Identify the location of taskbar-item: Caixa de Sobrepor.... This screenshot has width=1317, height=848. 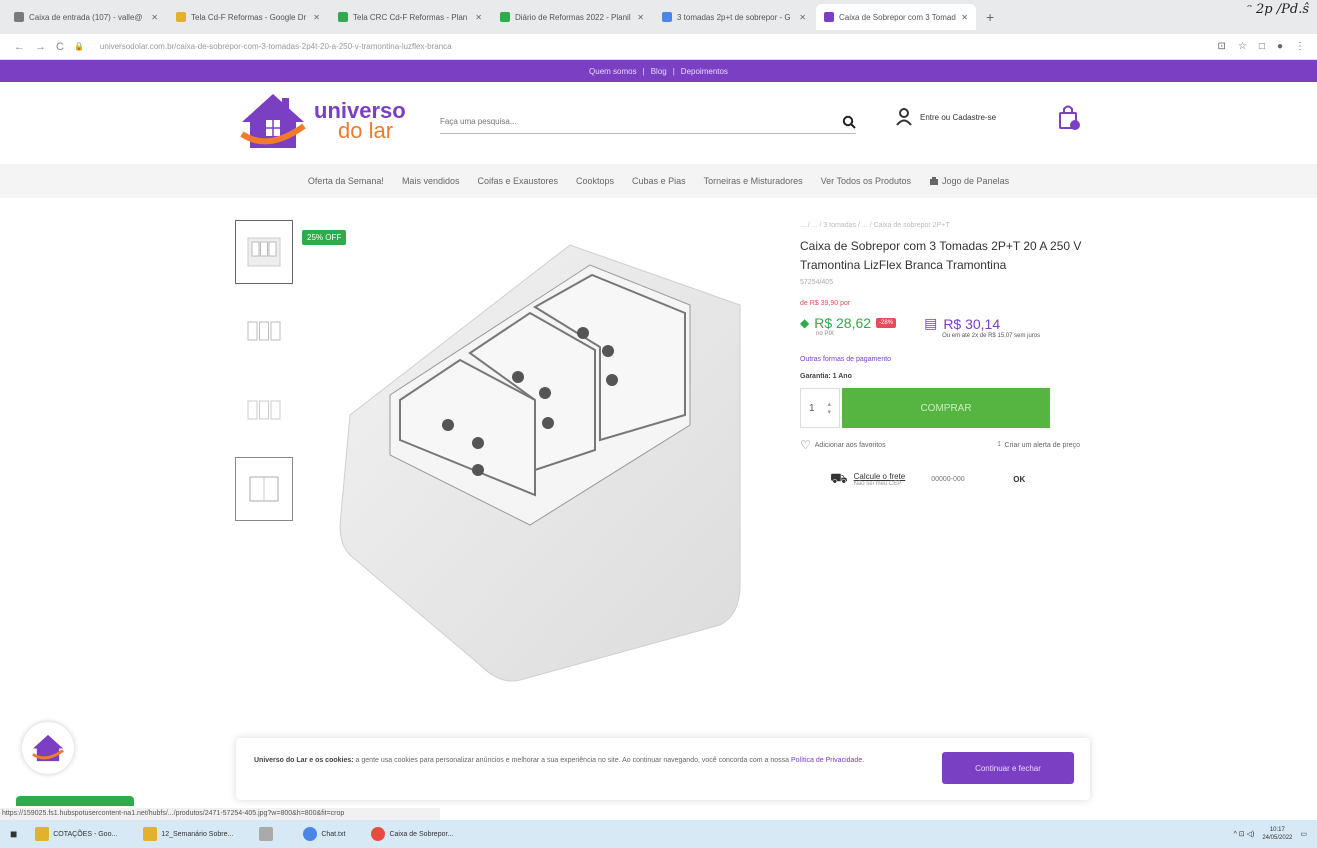
(412, 834).